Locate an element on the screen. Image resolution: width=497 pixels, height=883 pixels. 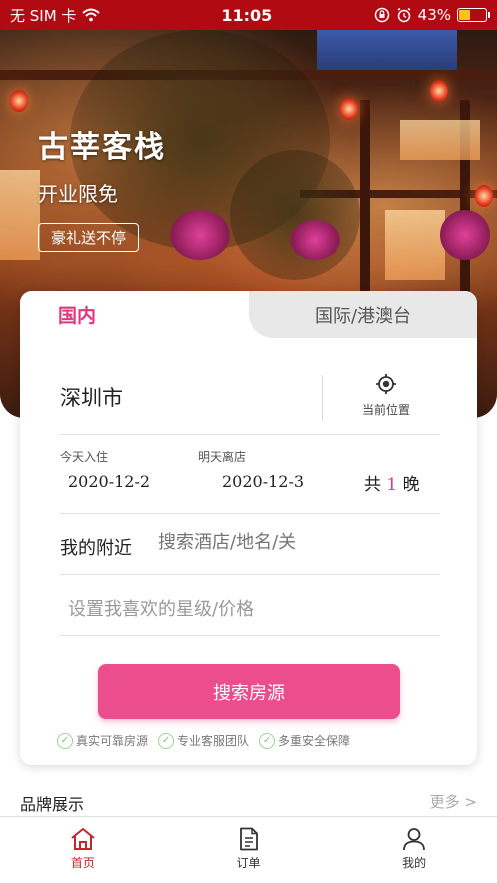
guarantee-item: ✓ 多重安全保障 is located at coordinates (304, 740).